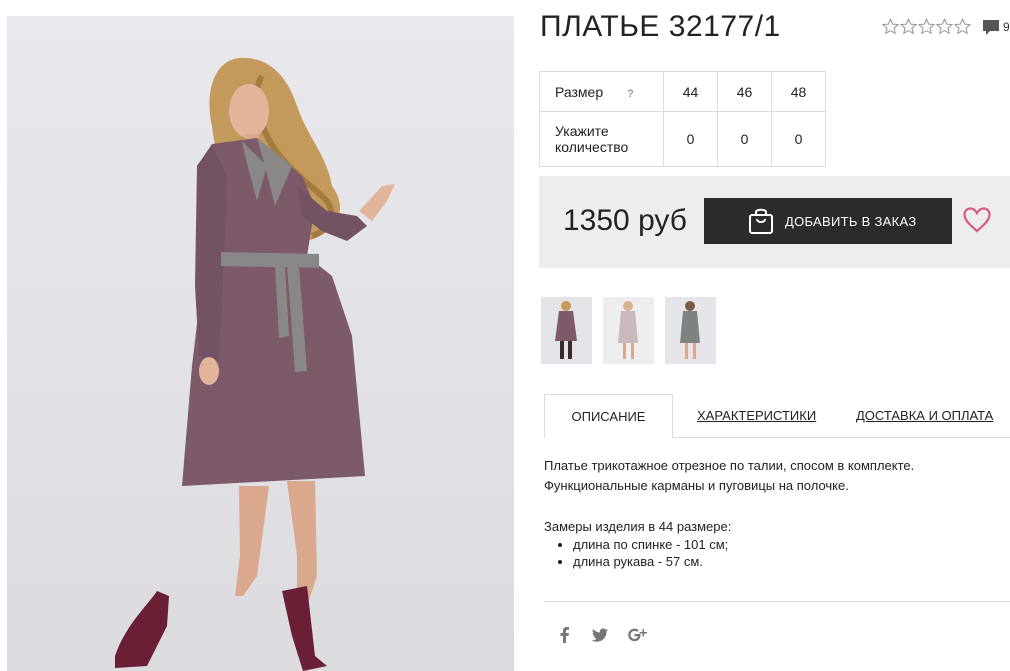 Image resolution: width=1010 pixels, height=671 pixels. Describe the element at coordinates (690, 91) in the screenshot. I see `size-option: 44` at that location.